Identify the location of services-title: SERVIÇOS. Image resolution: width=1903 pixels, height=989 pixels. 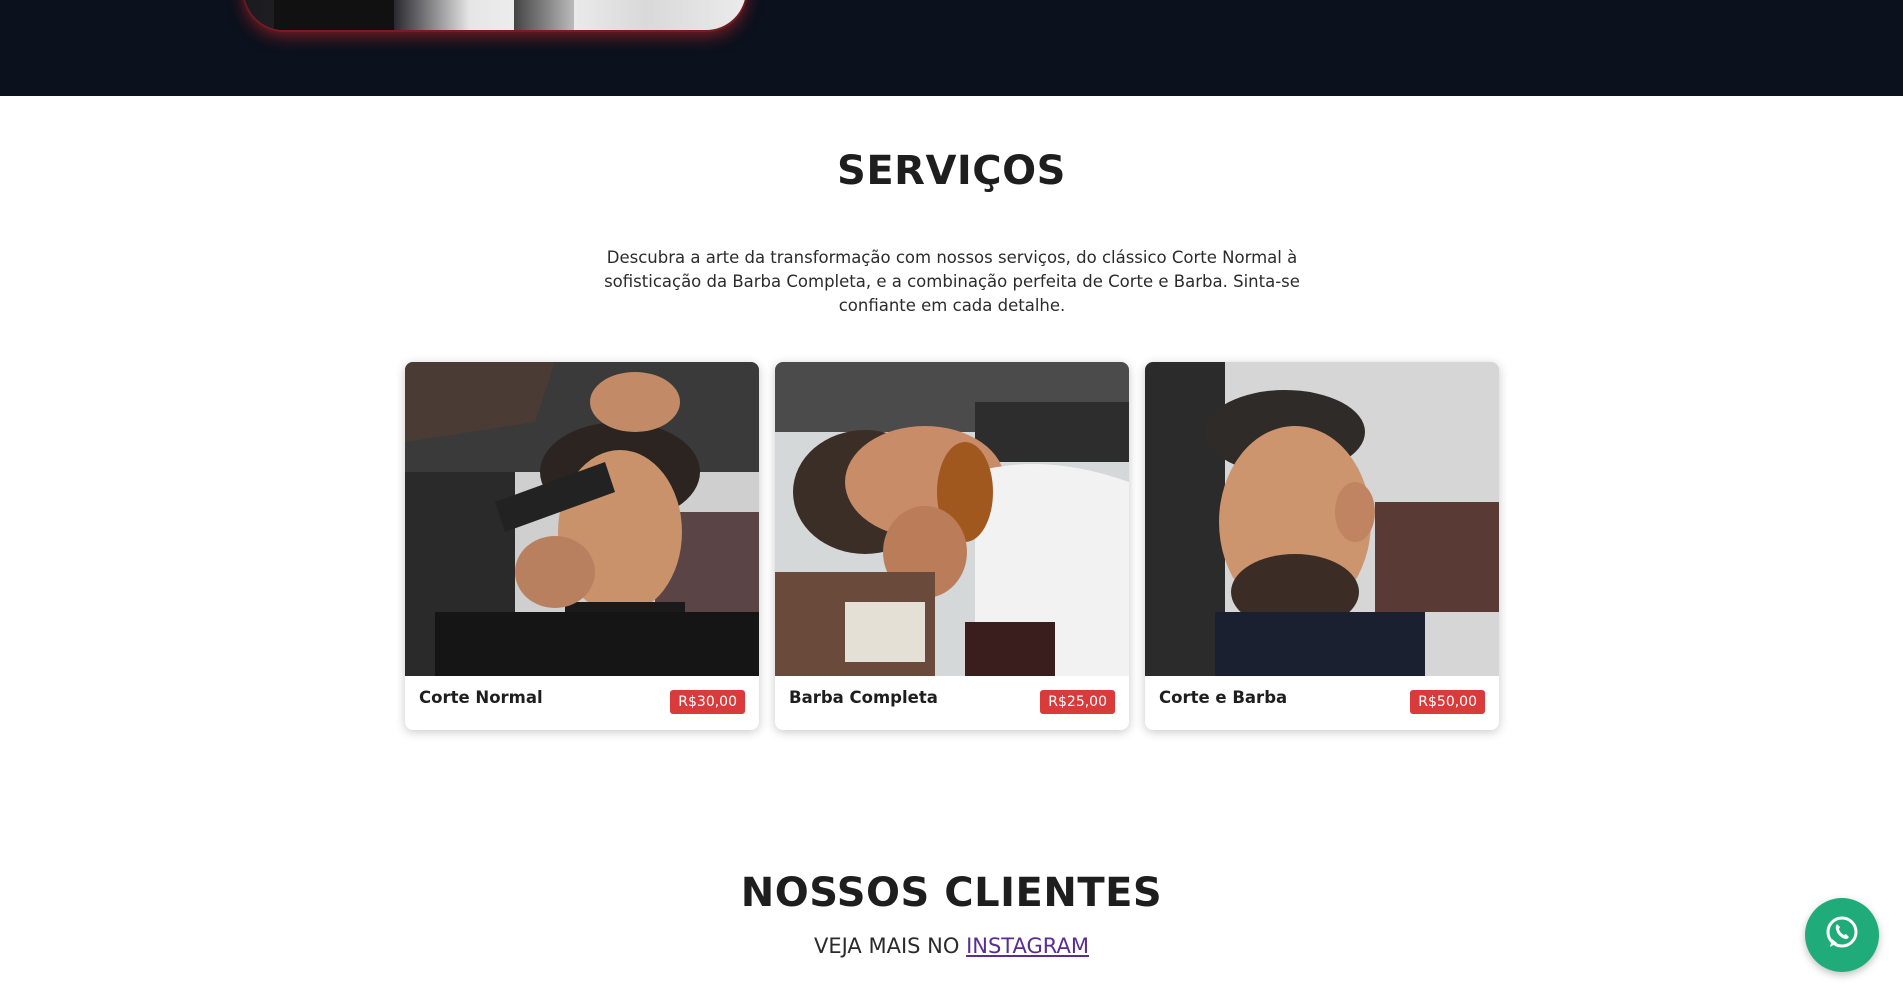
(951, 171).